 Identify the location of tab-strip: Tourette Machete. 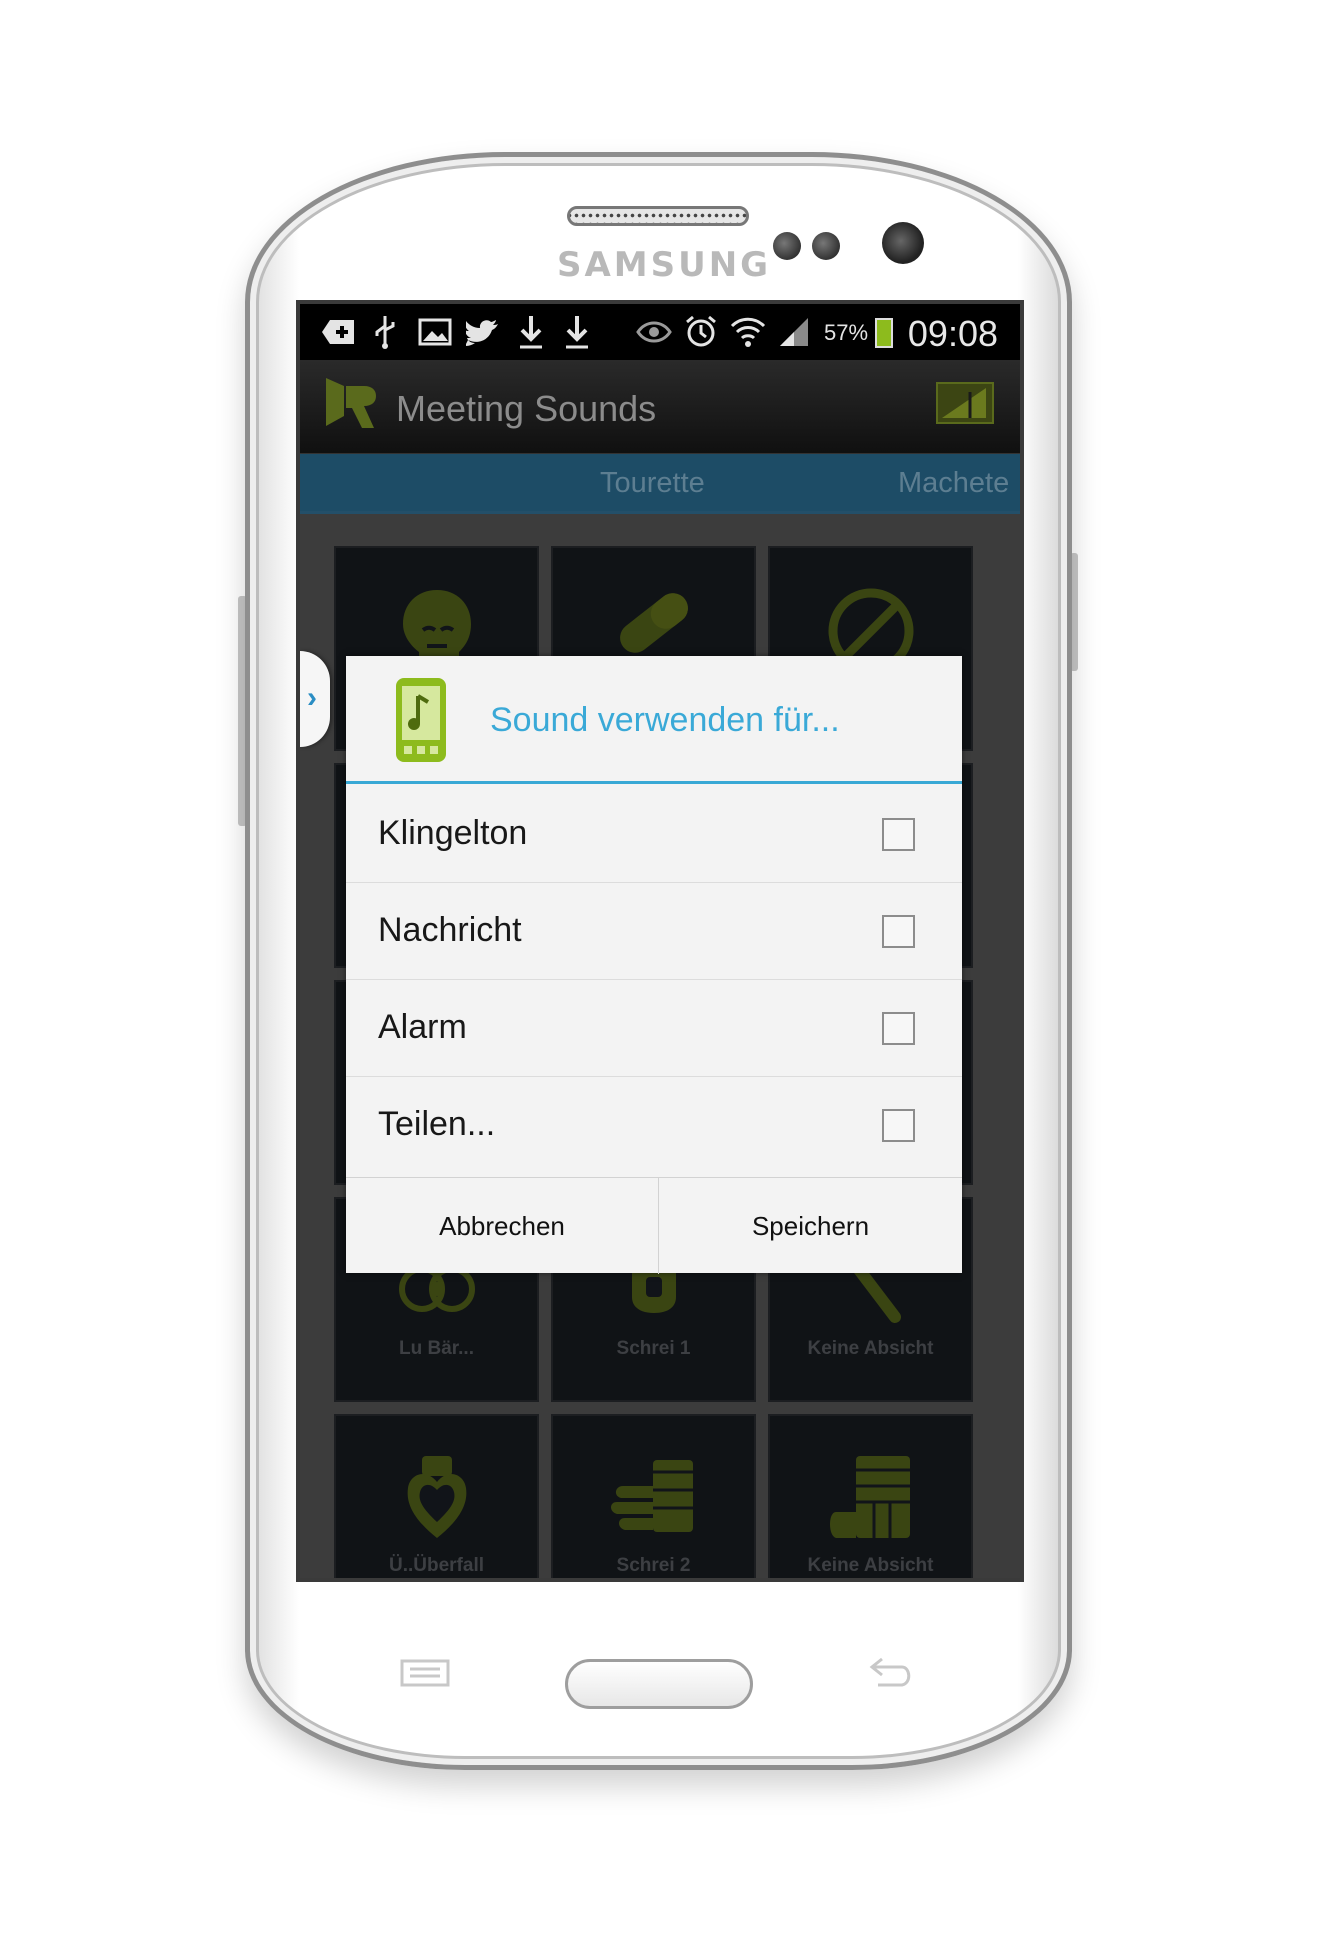
(660, 484).